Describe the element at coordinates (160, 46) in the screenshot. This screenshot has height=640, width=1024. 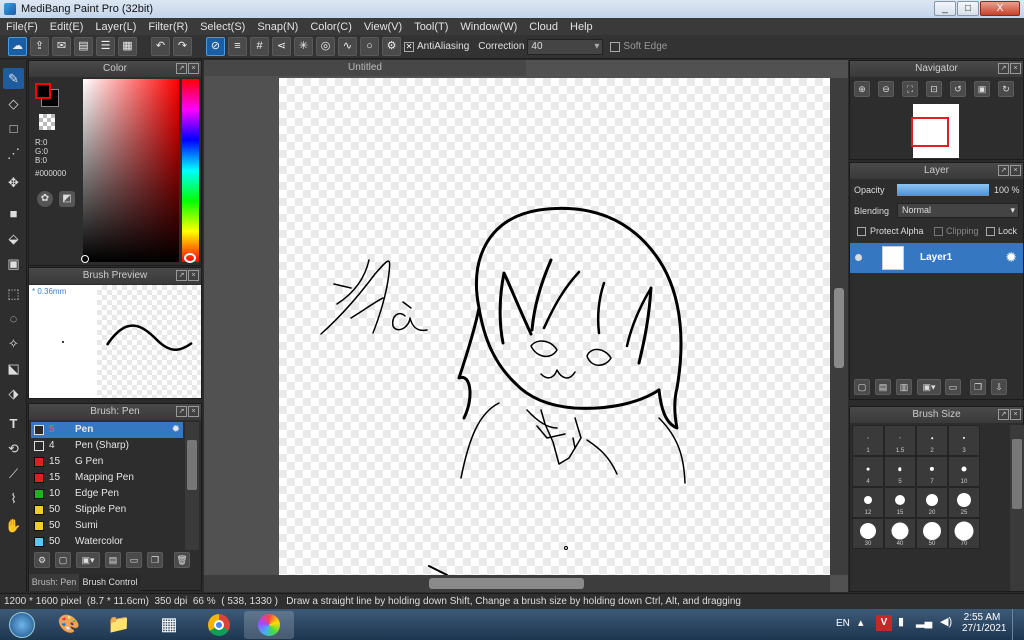
I see `undo-icon: ↶` at that location.